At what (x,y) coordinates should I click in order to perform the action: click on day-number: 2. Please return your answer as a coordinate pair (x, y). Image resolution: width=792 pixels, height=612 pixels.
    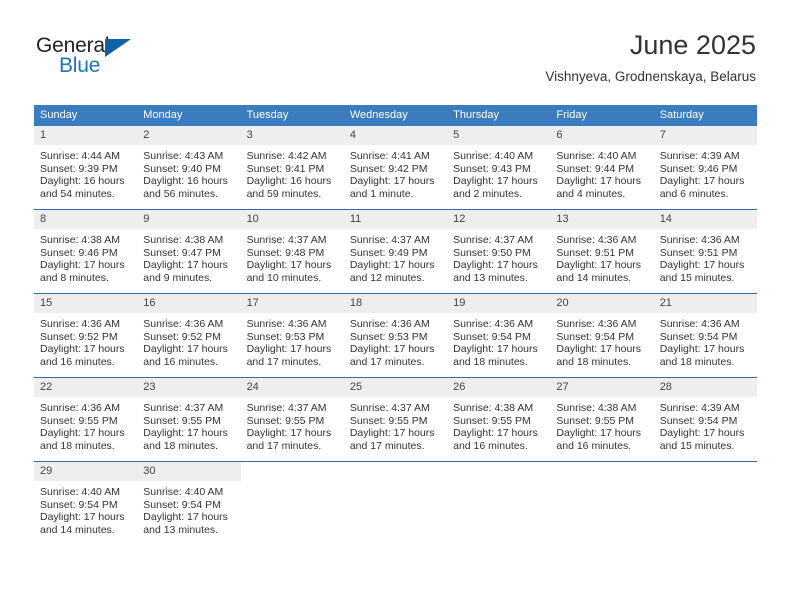
    Looking at the image, I should click on (189, 135).